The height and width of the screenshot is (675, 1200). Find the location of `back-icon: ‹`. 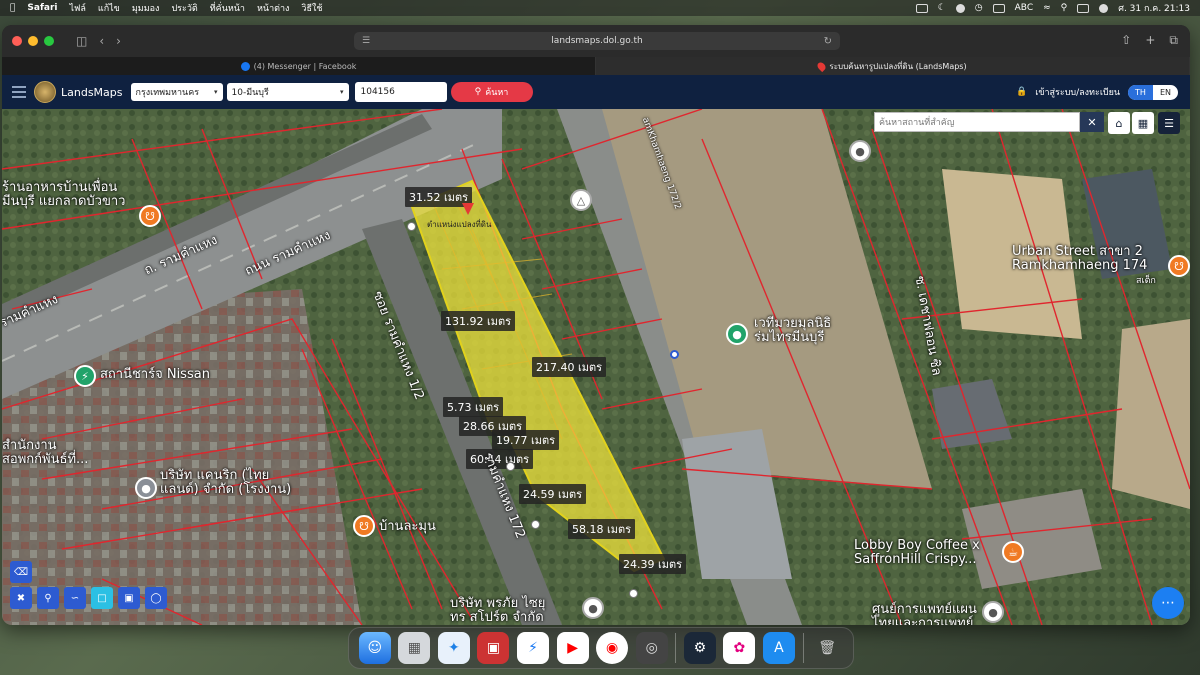

back-icon: ‹ is located at coordinates (101, 41).